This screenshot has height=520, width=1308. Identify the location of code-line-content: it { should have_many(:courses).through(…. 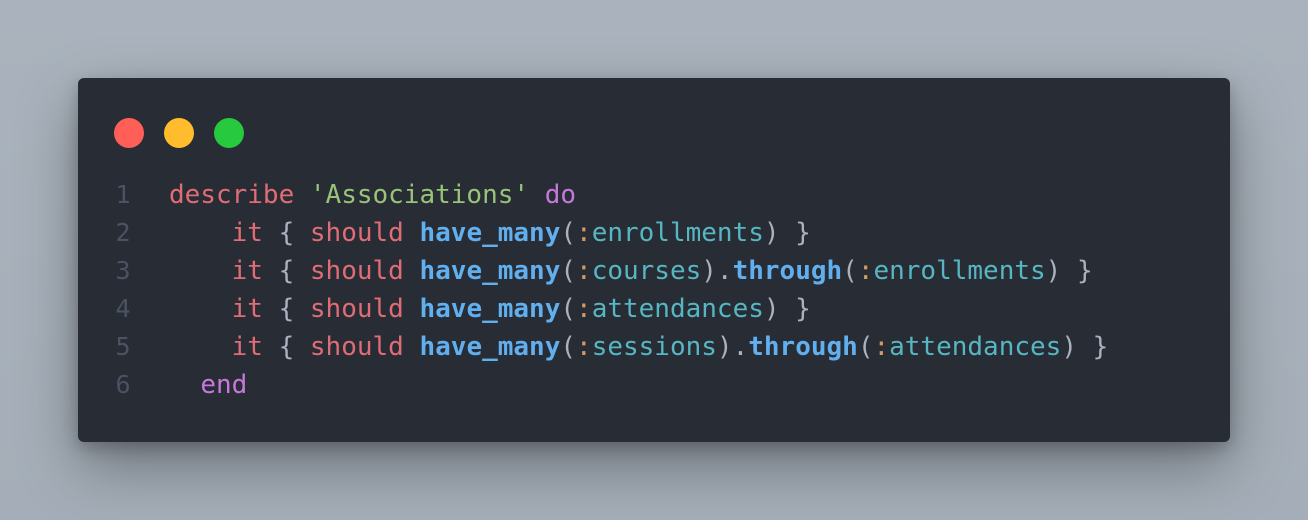
(631, 271).